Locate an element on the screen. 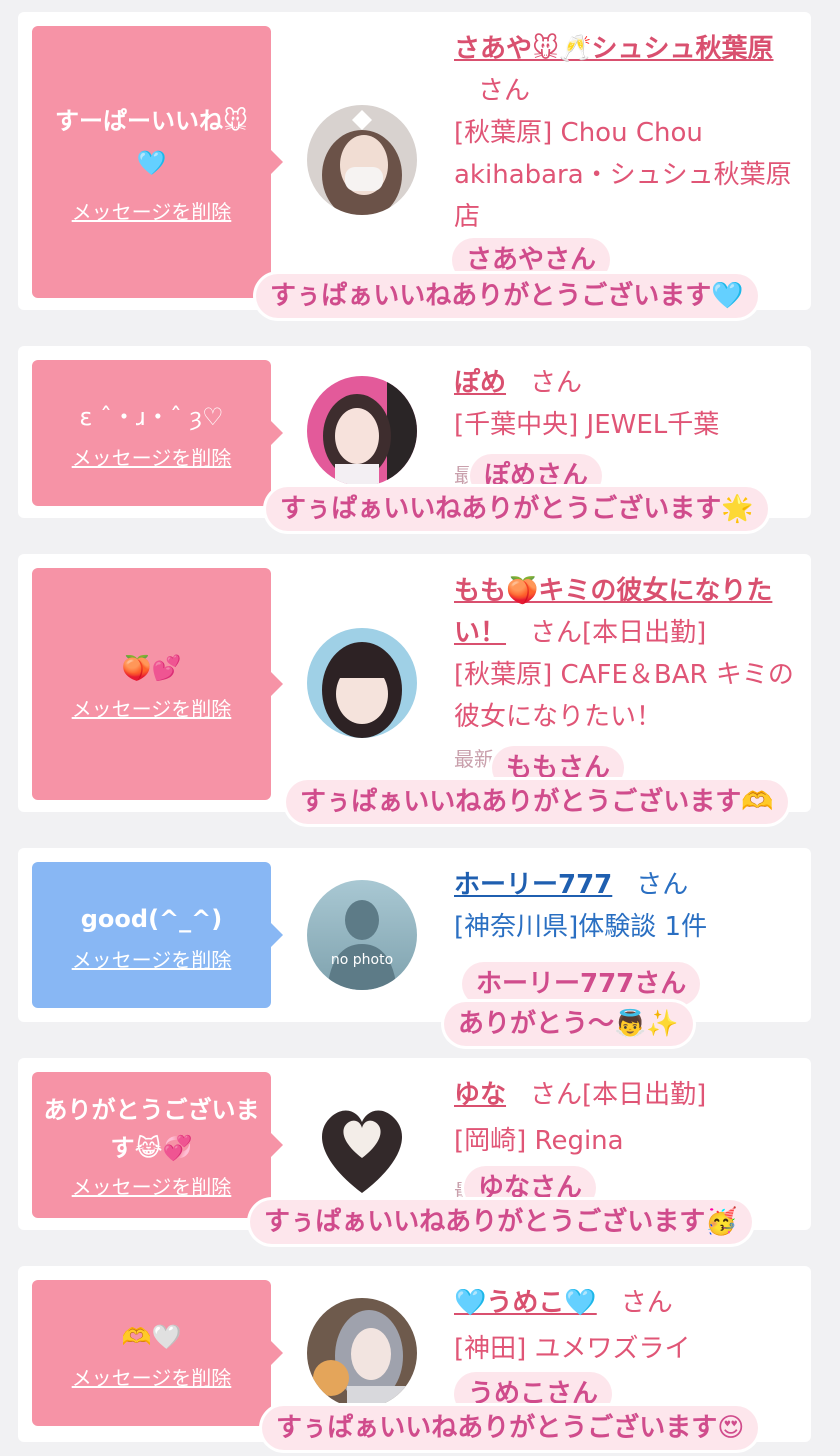  shop-name: [秋葉原] CAFE＆BAR キミの彼女になりたい！ is located at coordinates (624, 696).